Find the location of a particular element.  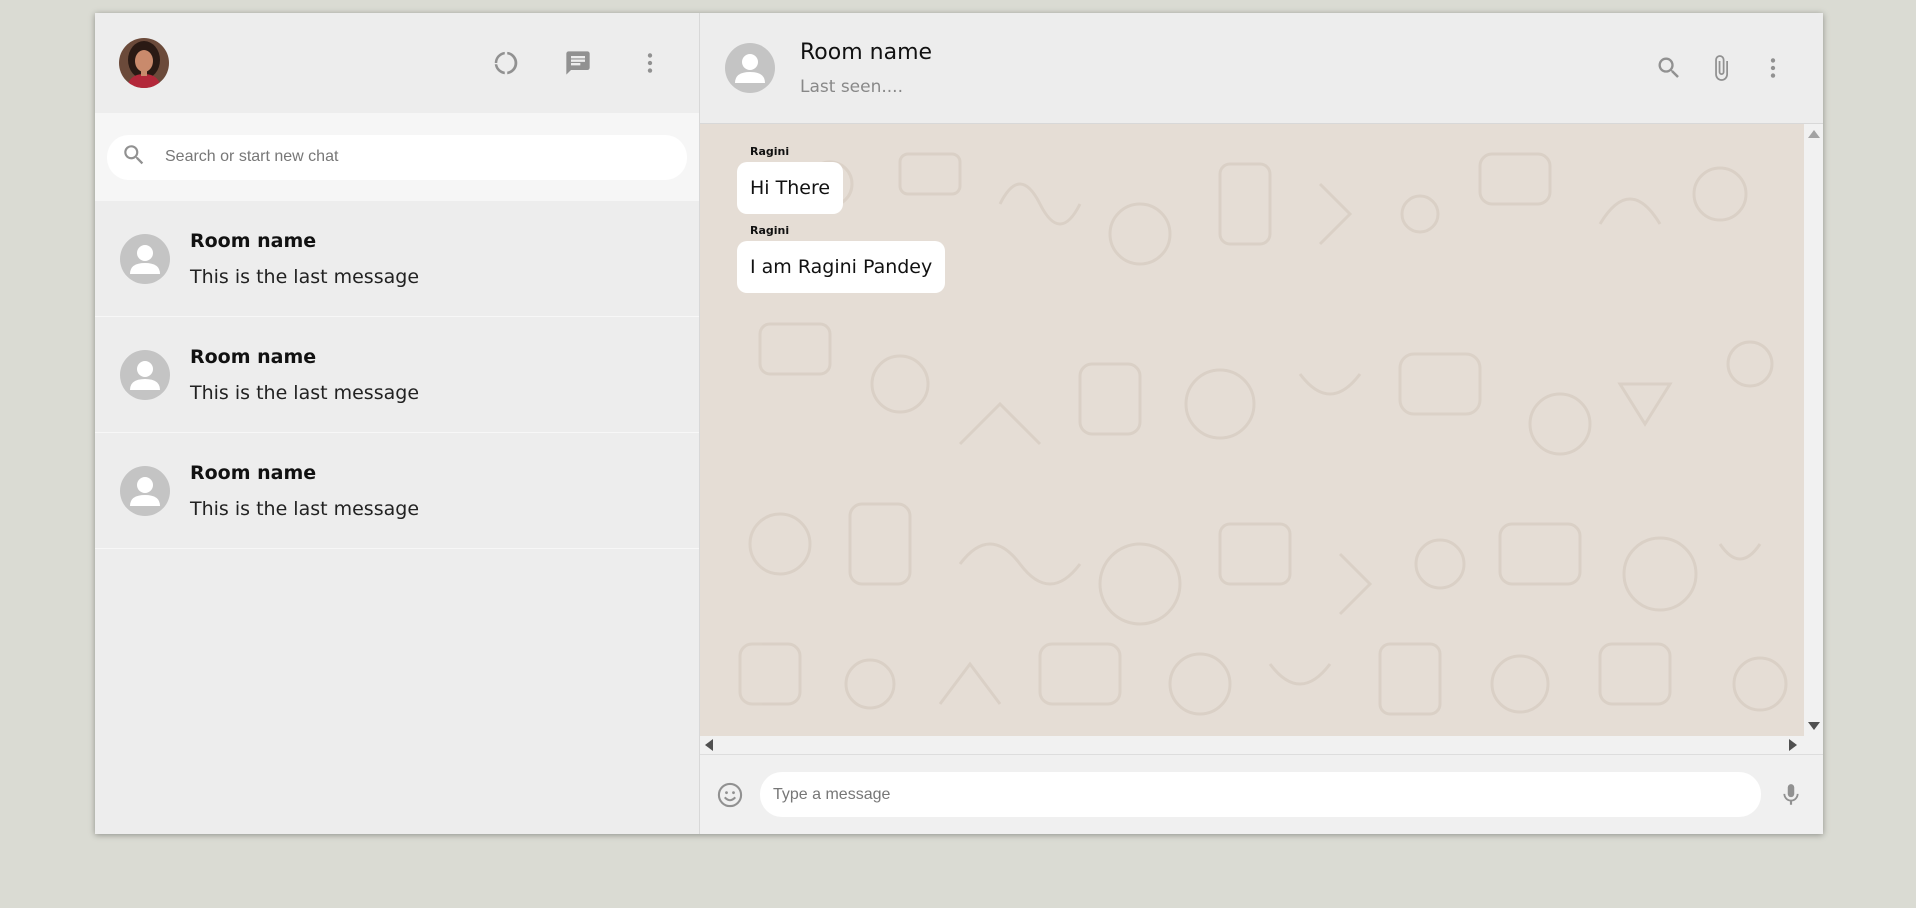

new-chat-icon is located at coordinates (578, 63).